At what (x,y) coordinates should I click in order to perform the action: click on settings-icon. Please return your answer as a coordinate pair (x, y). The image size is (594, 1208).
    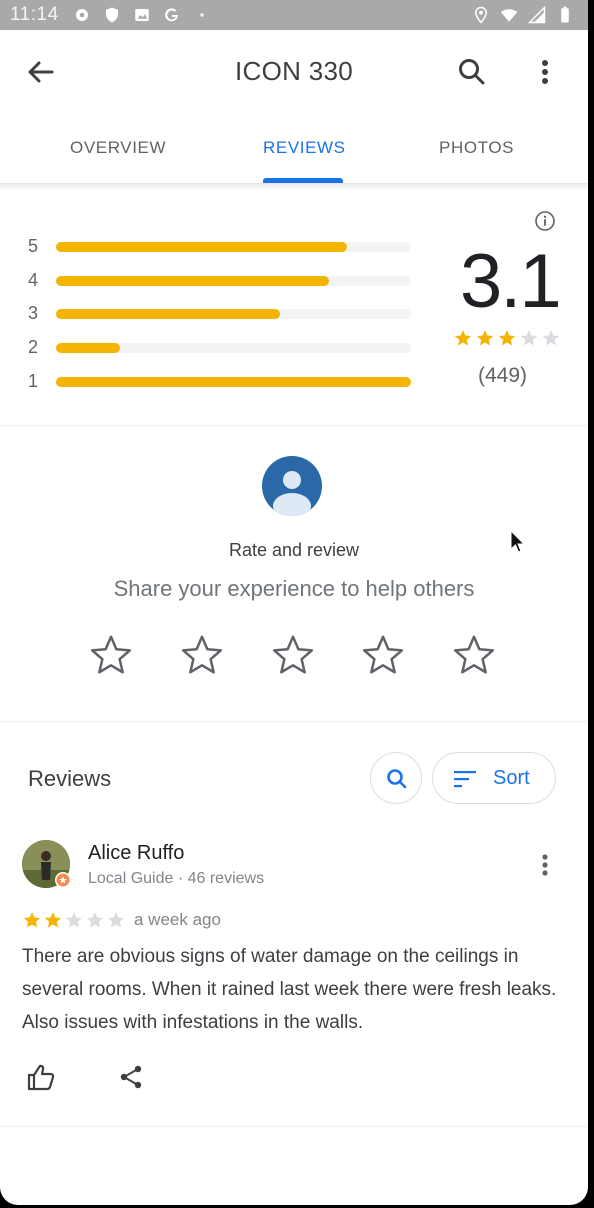
    Looking at the image, I should click on (81, 15).